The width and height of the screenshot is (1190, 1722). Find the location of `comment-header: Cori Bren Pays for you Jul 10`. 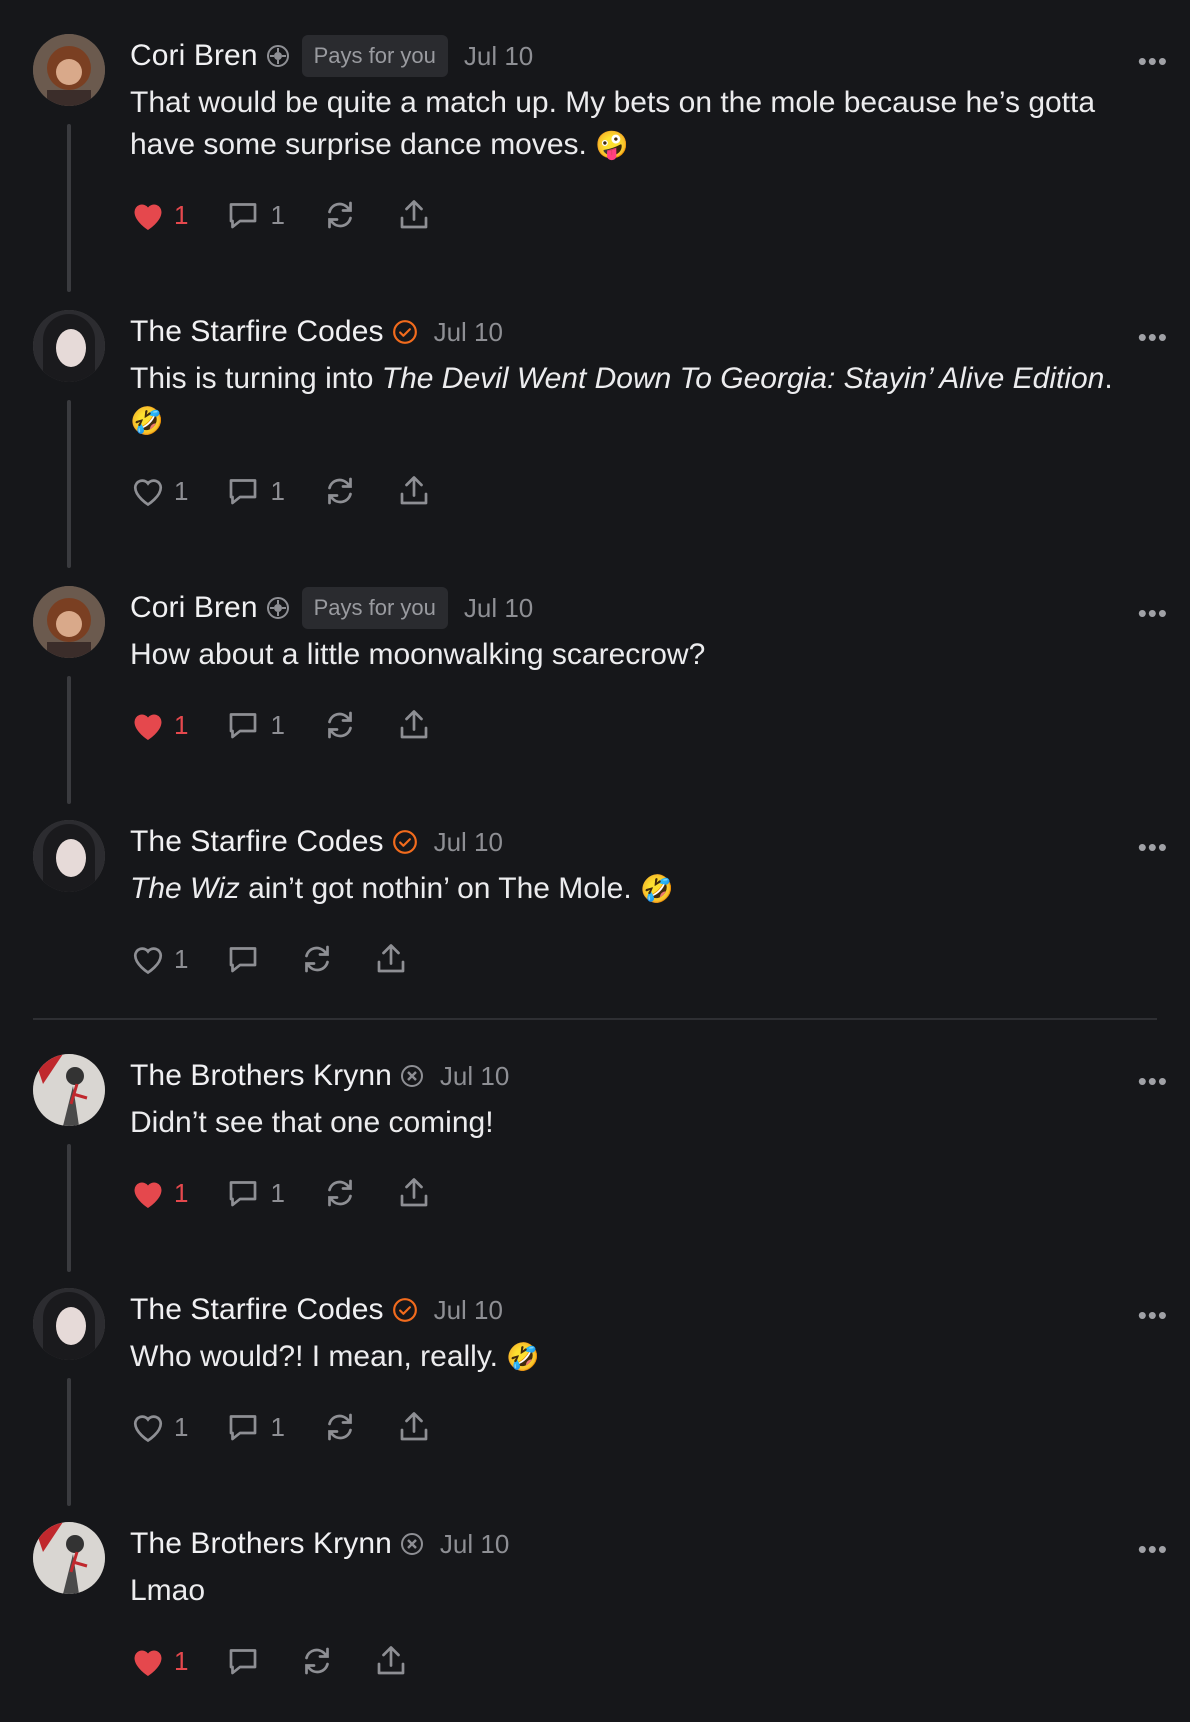

comment-header: Cori Bren Pays for you Jul 10 is located at coordinates (640, 38).